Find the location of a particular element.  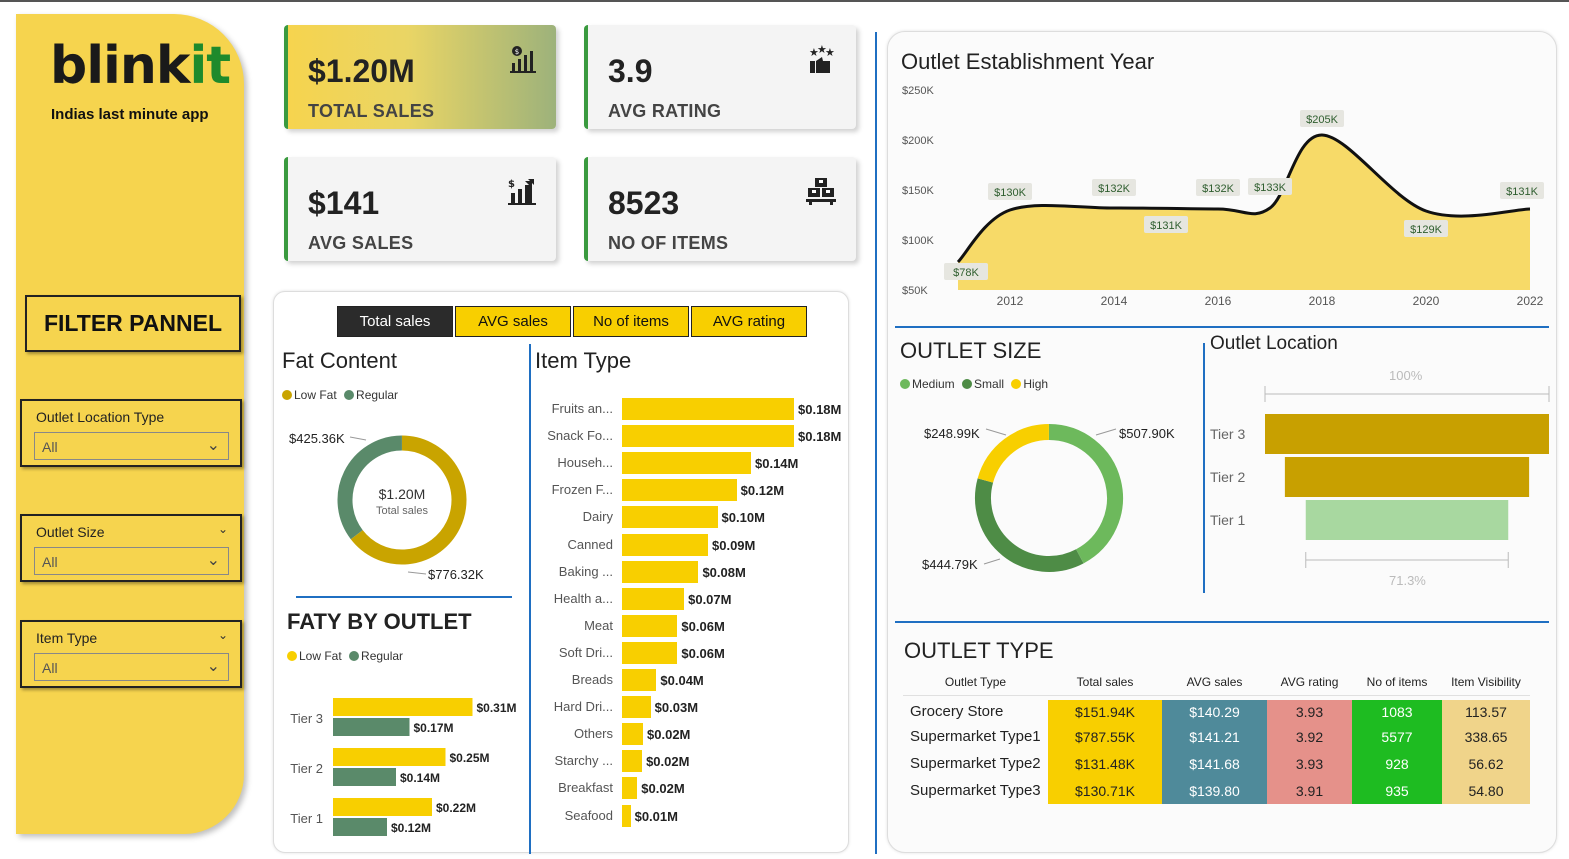

y-tick-label: $200K is located at coordinates (918, 141).